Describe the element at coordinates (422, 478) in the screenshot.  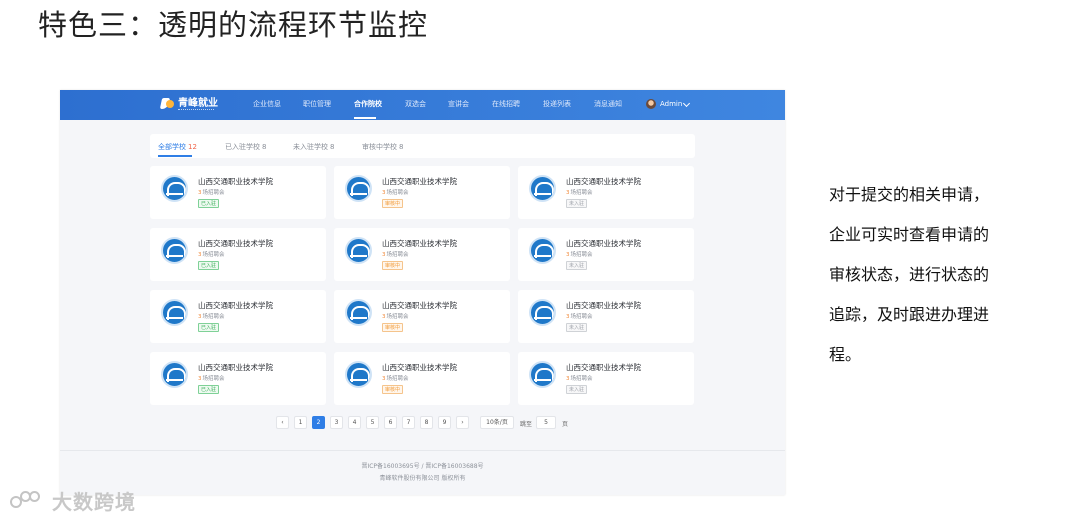
I see `footer-copyright: 青峰软件股份有限公司 版权所有` at that location.